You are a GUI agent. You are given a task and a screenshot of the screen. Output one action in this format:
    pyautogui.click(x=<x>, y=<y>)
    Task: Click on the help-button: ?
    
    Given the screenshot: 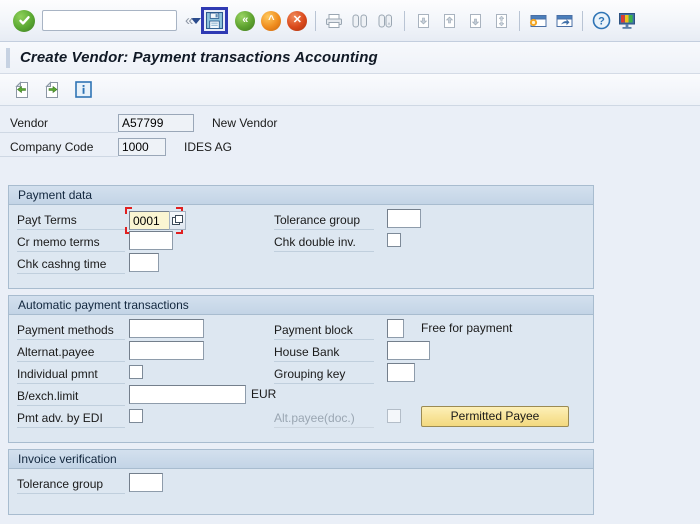 What is the action you would take?
    pyautogui.click(x=601, y=21)
    